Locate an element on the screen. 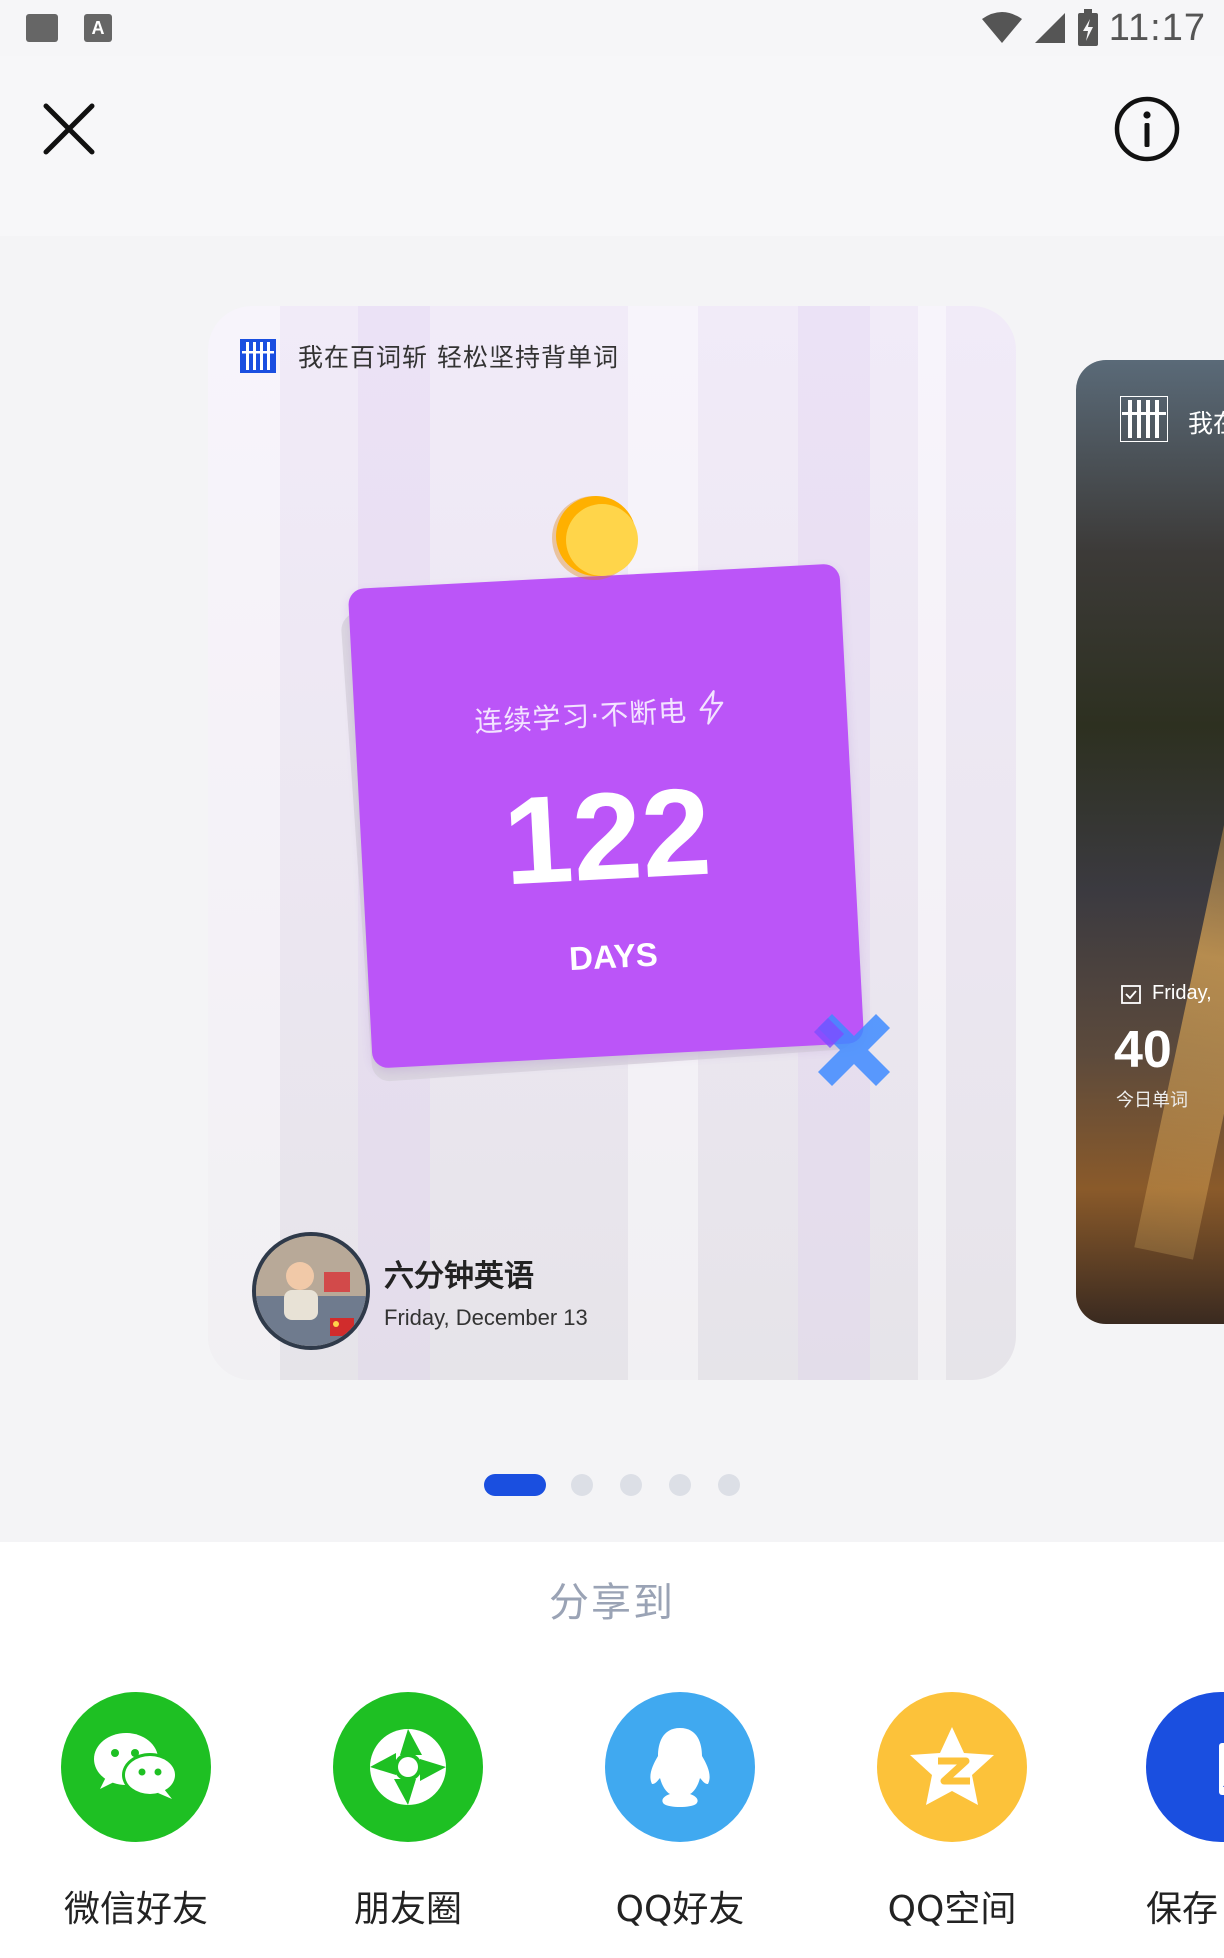 The height and width of the screenshot is (1958, 1224). card-header: 我在百词斩 轻松坚持背单词 is located at coordinates (429, 356).